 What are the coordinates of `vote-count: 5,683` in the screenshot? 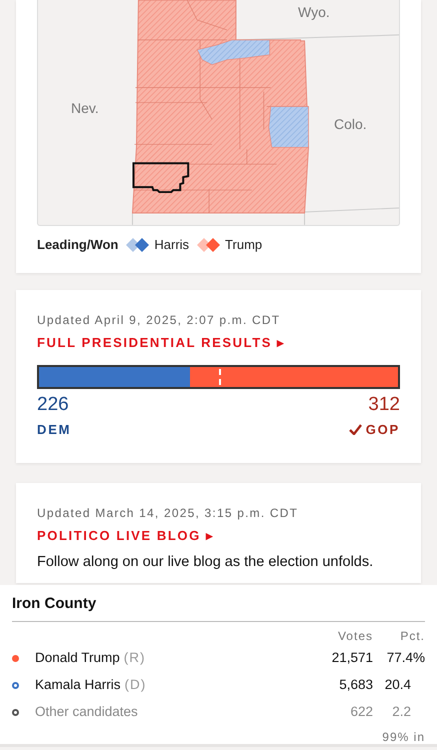 It's located at (355, 685).